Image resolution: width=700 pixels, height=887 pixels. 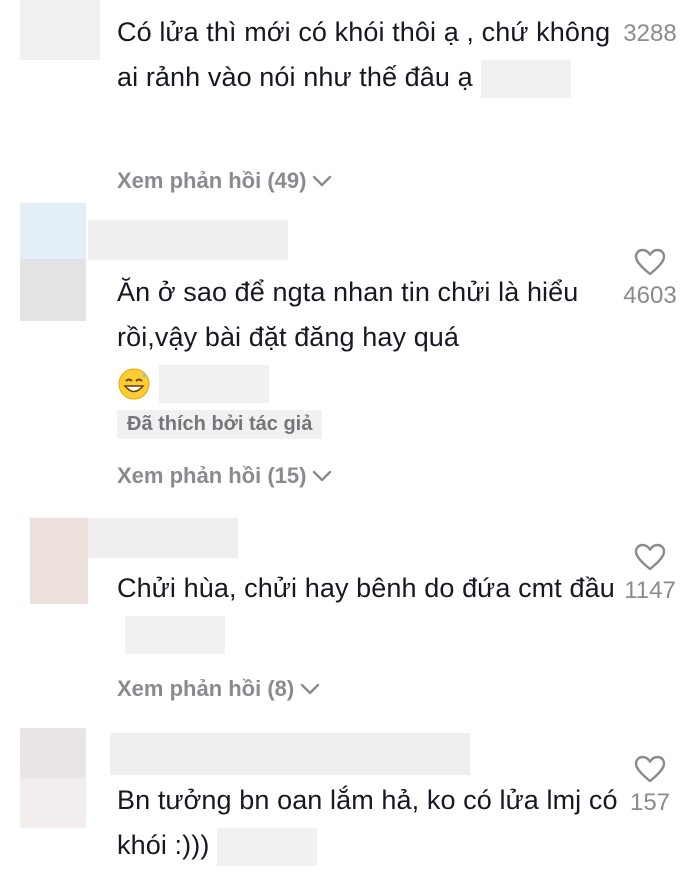 I want to click on view-replies-button: Xem phản hồi (15), so click(x=224, y=476).